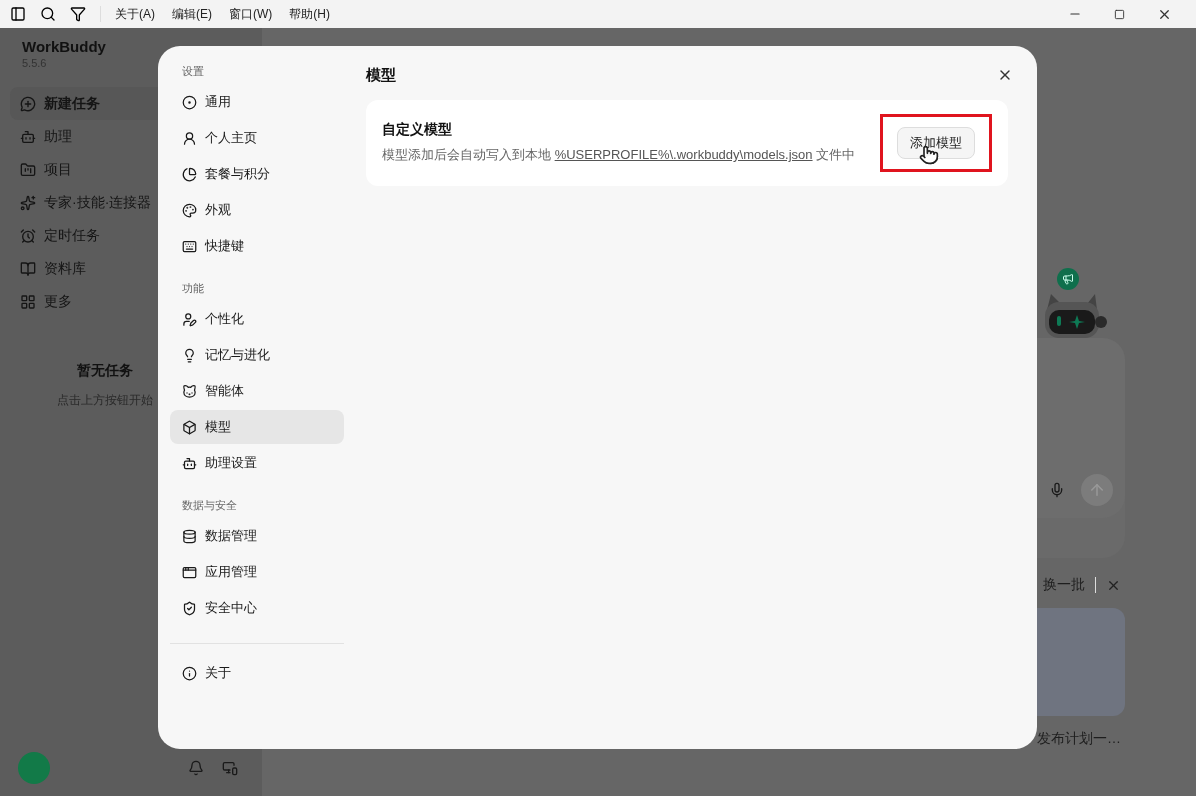 Image resolution: width=1196 pixels, height=796 pixels. Describe the element at coordinates (189, 319) in the screenshot. I see `user-edit-icon` at that location.